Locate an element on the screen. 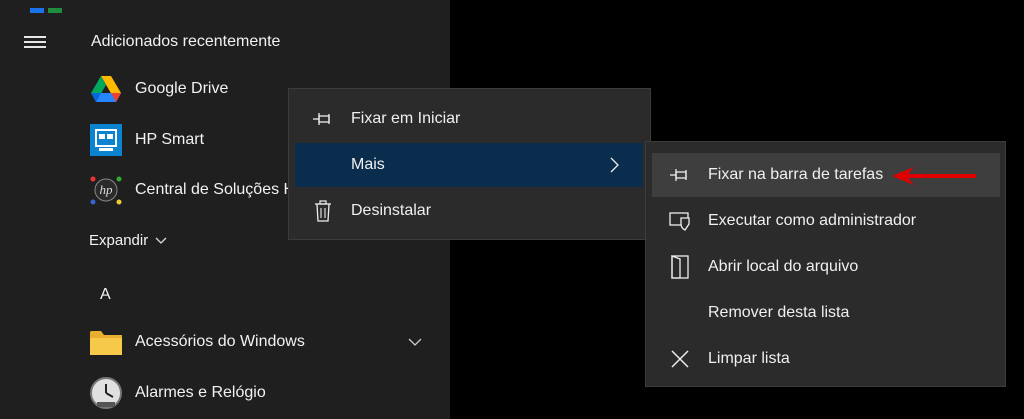 The height and width of the screenshot is (419, 1024). clock-icon is located at coordinates (106, 393).